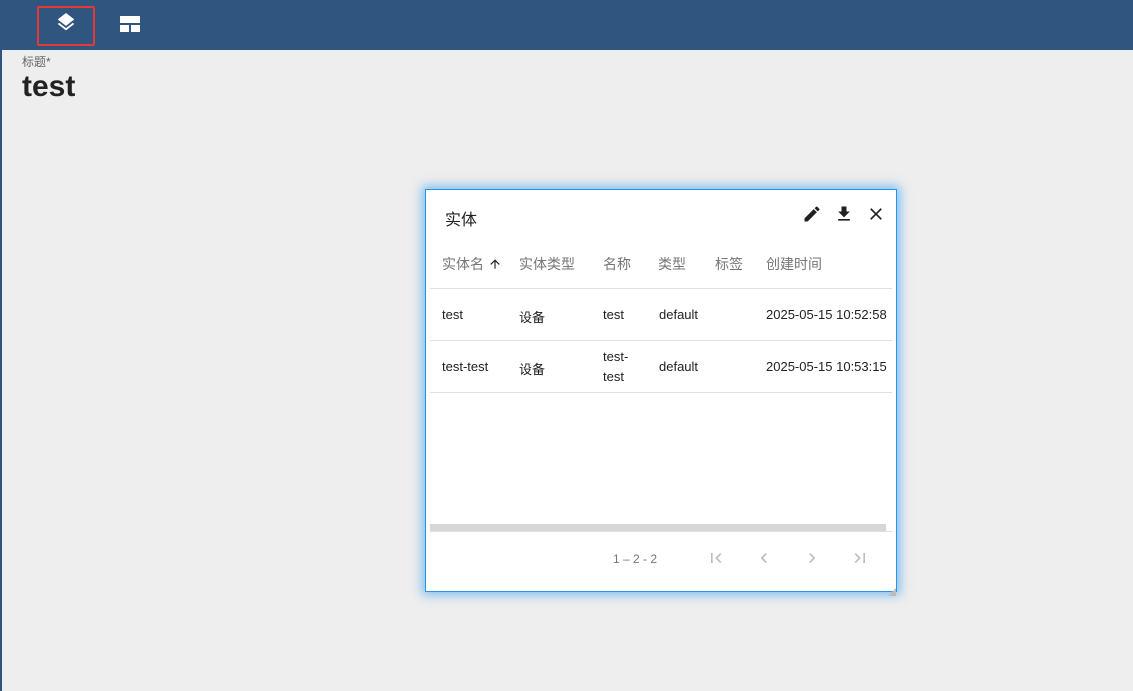 Image resolution: width=1133 pixels, height=691 pixels. What do you see at coordinates (465, 366) in the screenshot?
I see `cell-entity-name: test-test` at bounding box center [465, 366].